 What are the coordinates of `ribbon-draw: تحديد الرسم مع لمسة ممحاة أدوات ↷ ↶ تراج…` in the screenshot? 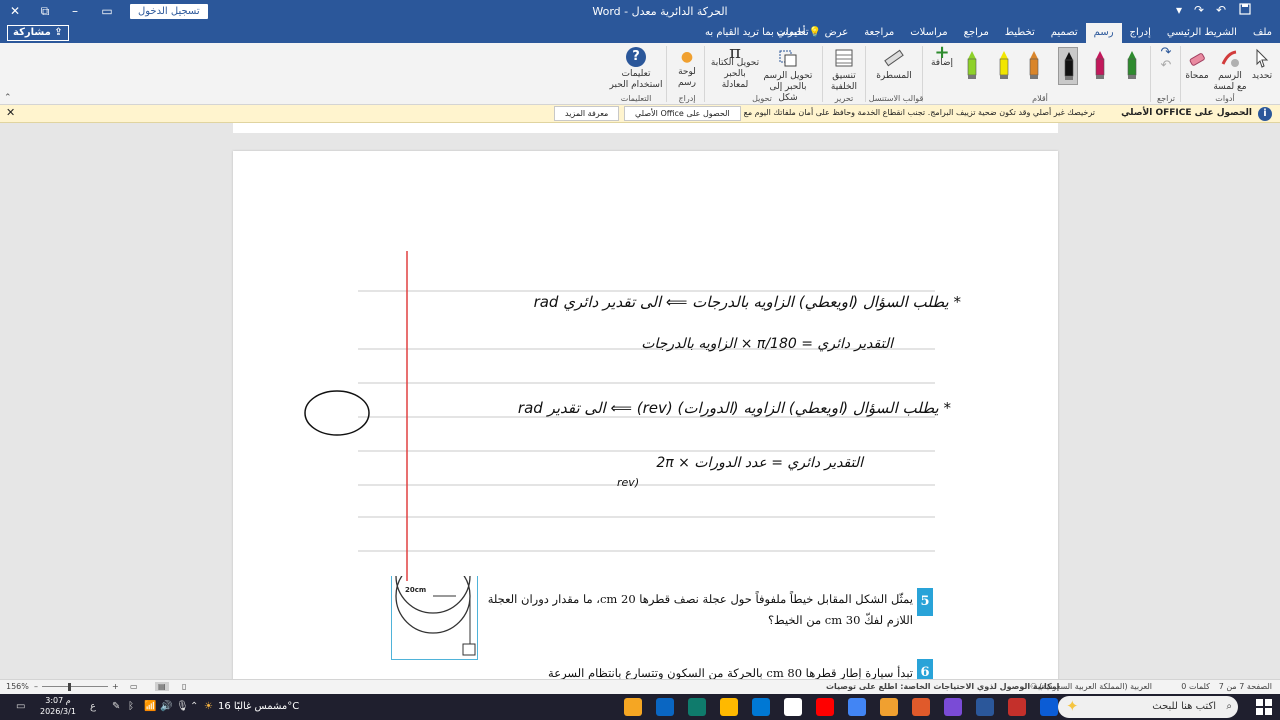 It's located at (640, 74).